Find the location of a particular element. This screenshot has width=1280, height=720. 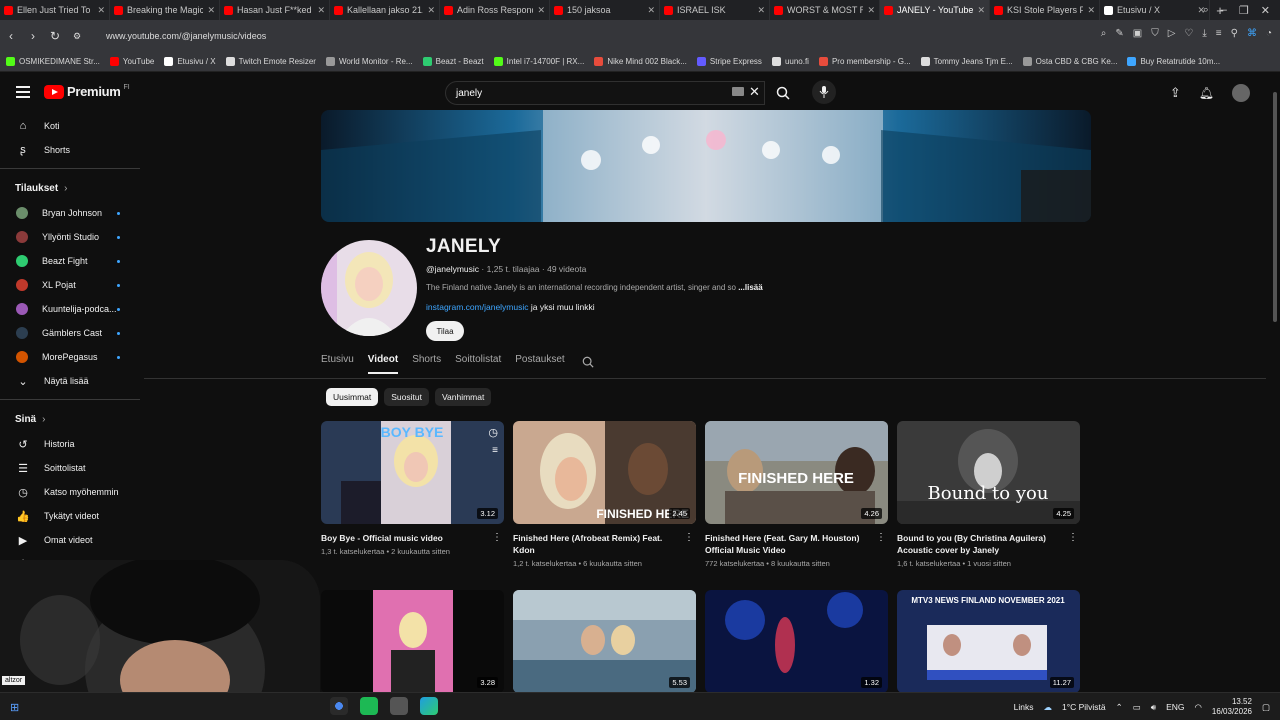

sidebar-item-shorts: ʂ Shorts is located at coordinates (70, 150).